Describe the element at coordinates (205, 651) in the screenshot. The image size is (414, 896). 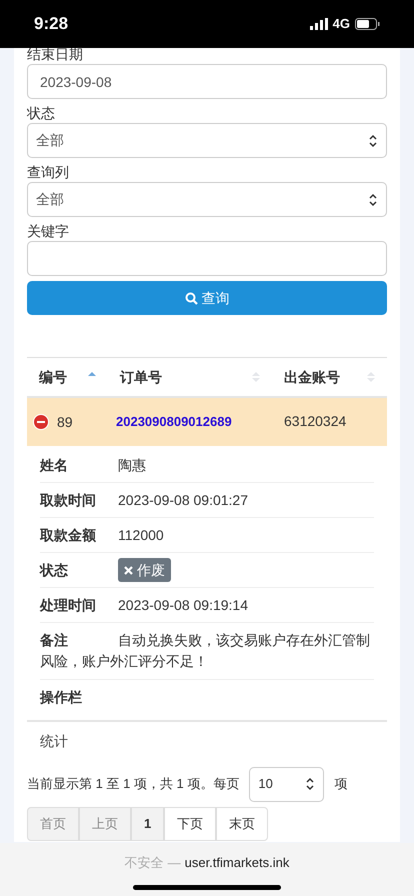
I see `note-text: 备注 自动兑换失败，该交易账户存在外汇管制风险，账户外汇评分不足！` at that location.